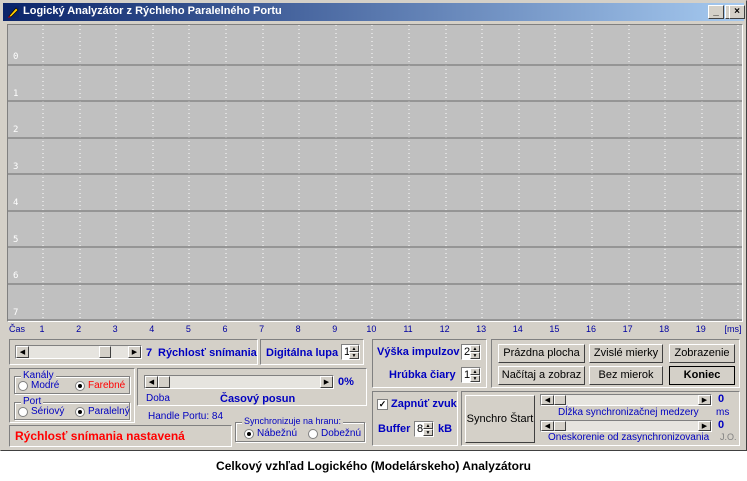  Describe the element at coordinates (277, 433) in the screenshot. I see `radio-rising-label: Nábežnú` at that location.